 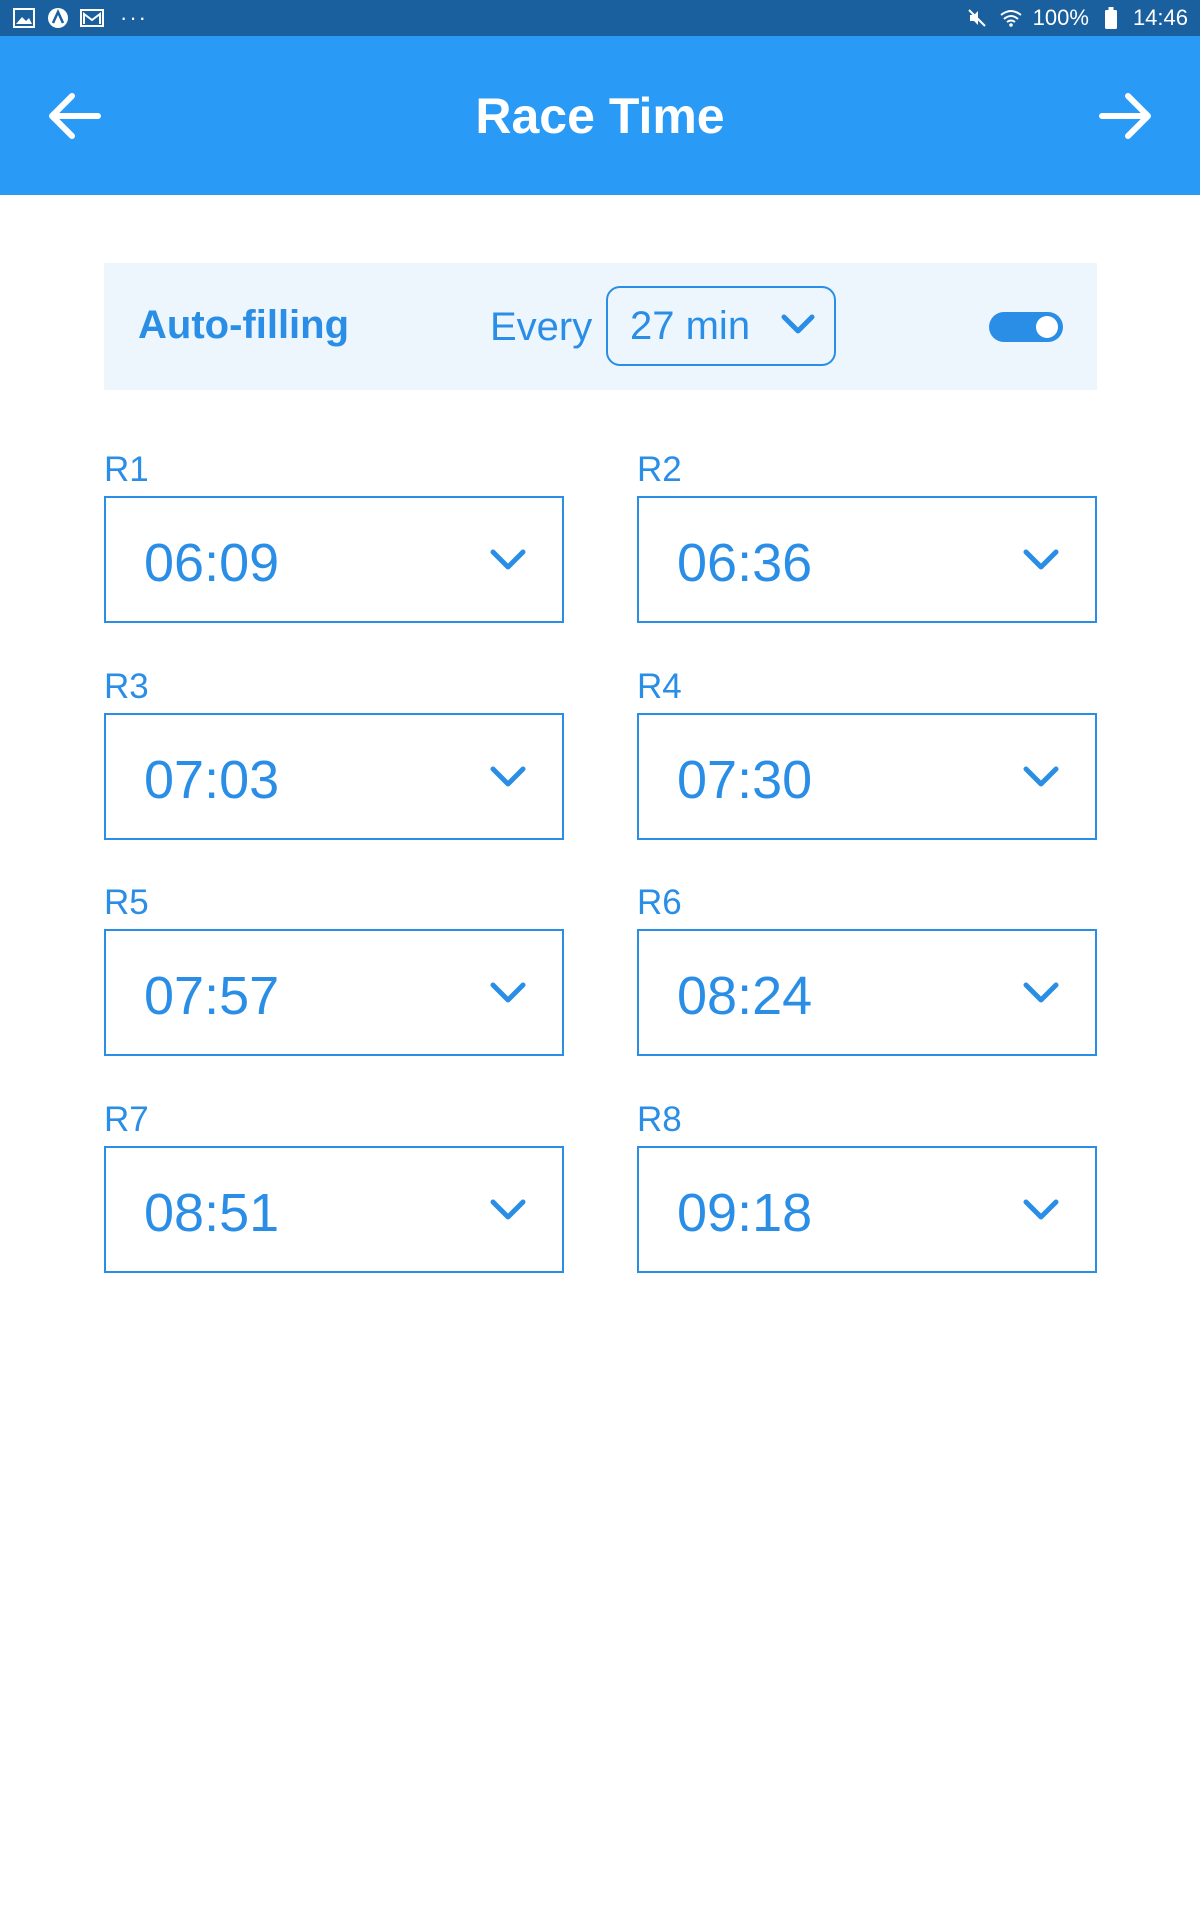 I want to click on status-left-icons: ···, so click(x=80, y=18).